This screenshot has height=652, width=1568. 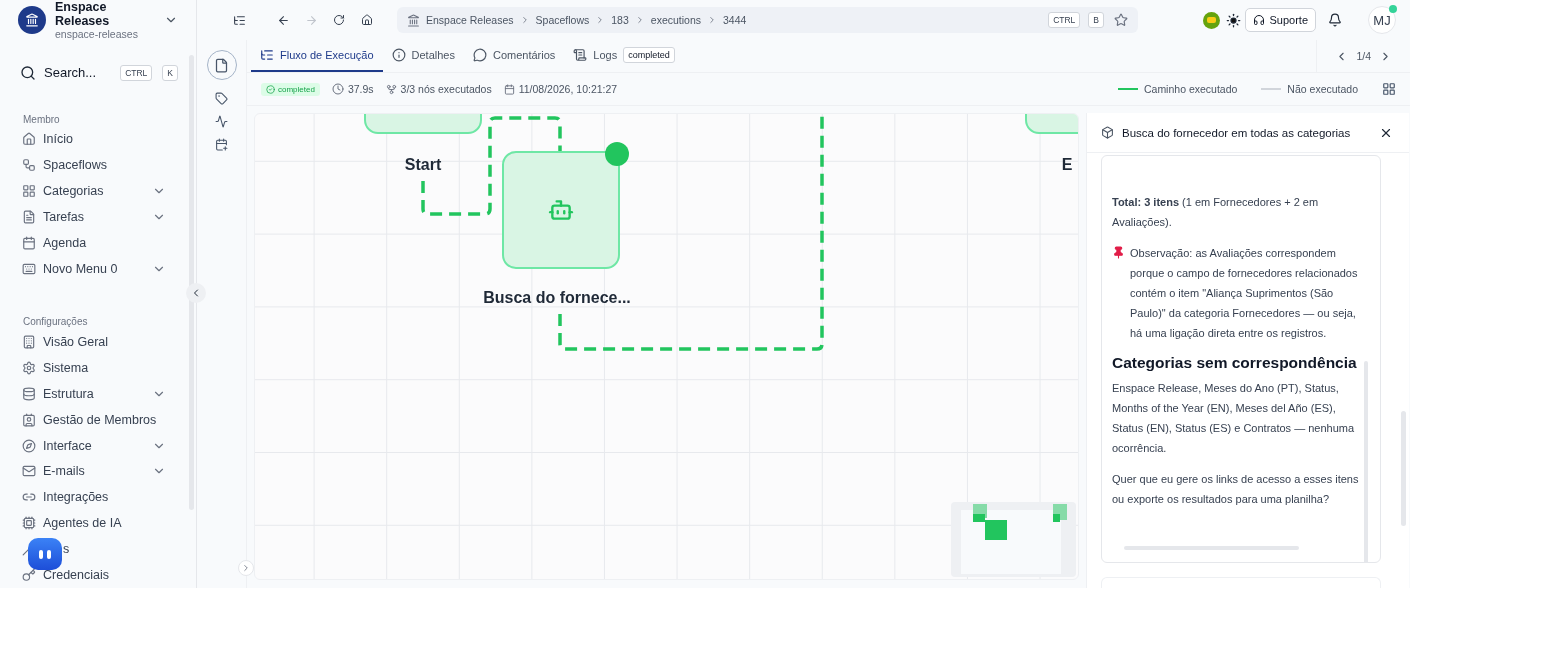 What do you see at coordinates (1322, 89) in the screenshot?
I see `legend-label: Não executado` at bounding box center [1322, 89].